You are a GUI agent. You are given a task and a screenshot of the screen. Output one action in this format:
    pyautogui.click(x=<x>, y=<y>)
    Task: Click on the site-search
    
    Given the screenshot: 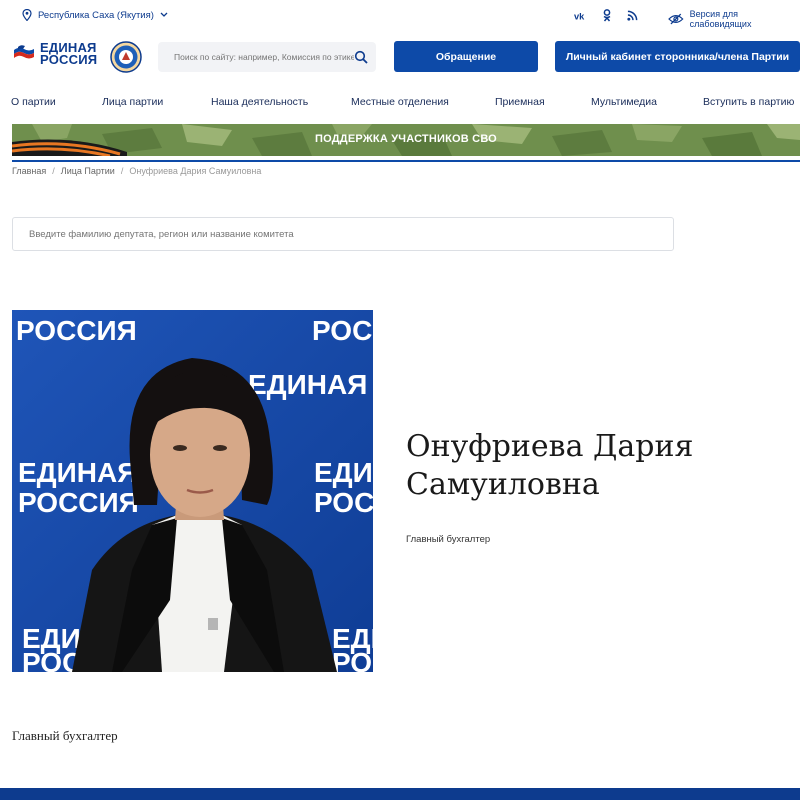 What is the action you would take?
    pyautogui.click(x=267, y=57)
    